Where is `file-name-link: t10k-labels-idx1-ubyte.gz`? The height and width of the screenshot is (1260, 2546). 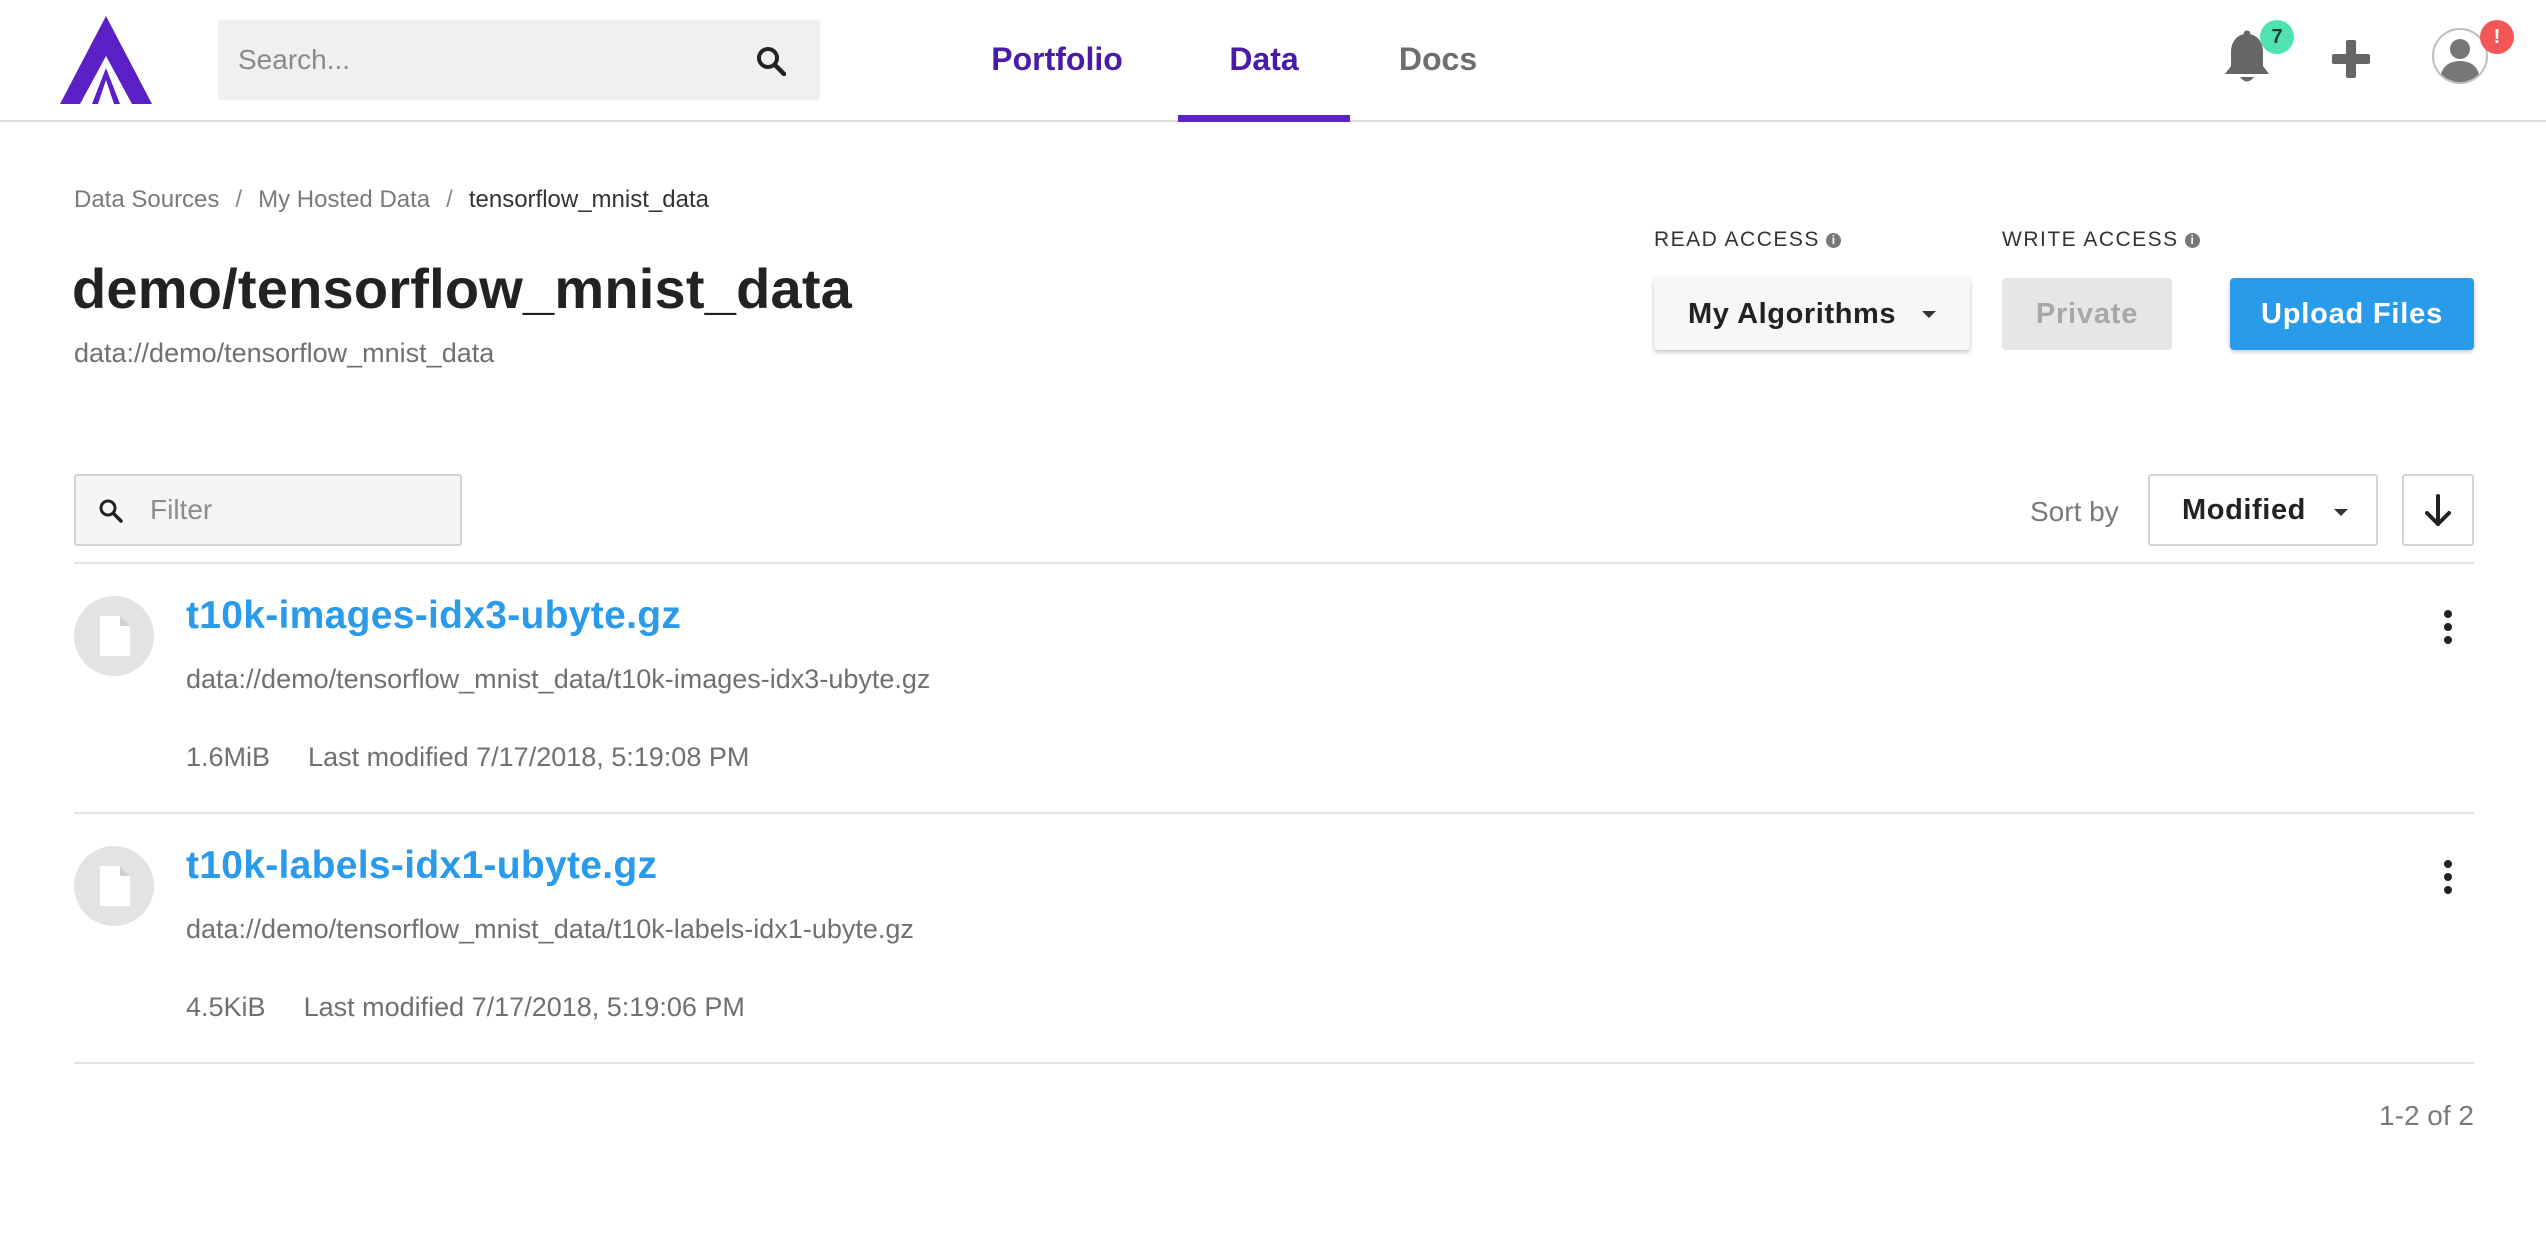 file-name-link: t10k-labels-idx1-ubyte.gz is located at coordinates (421, 866).